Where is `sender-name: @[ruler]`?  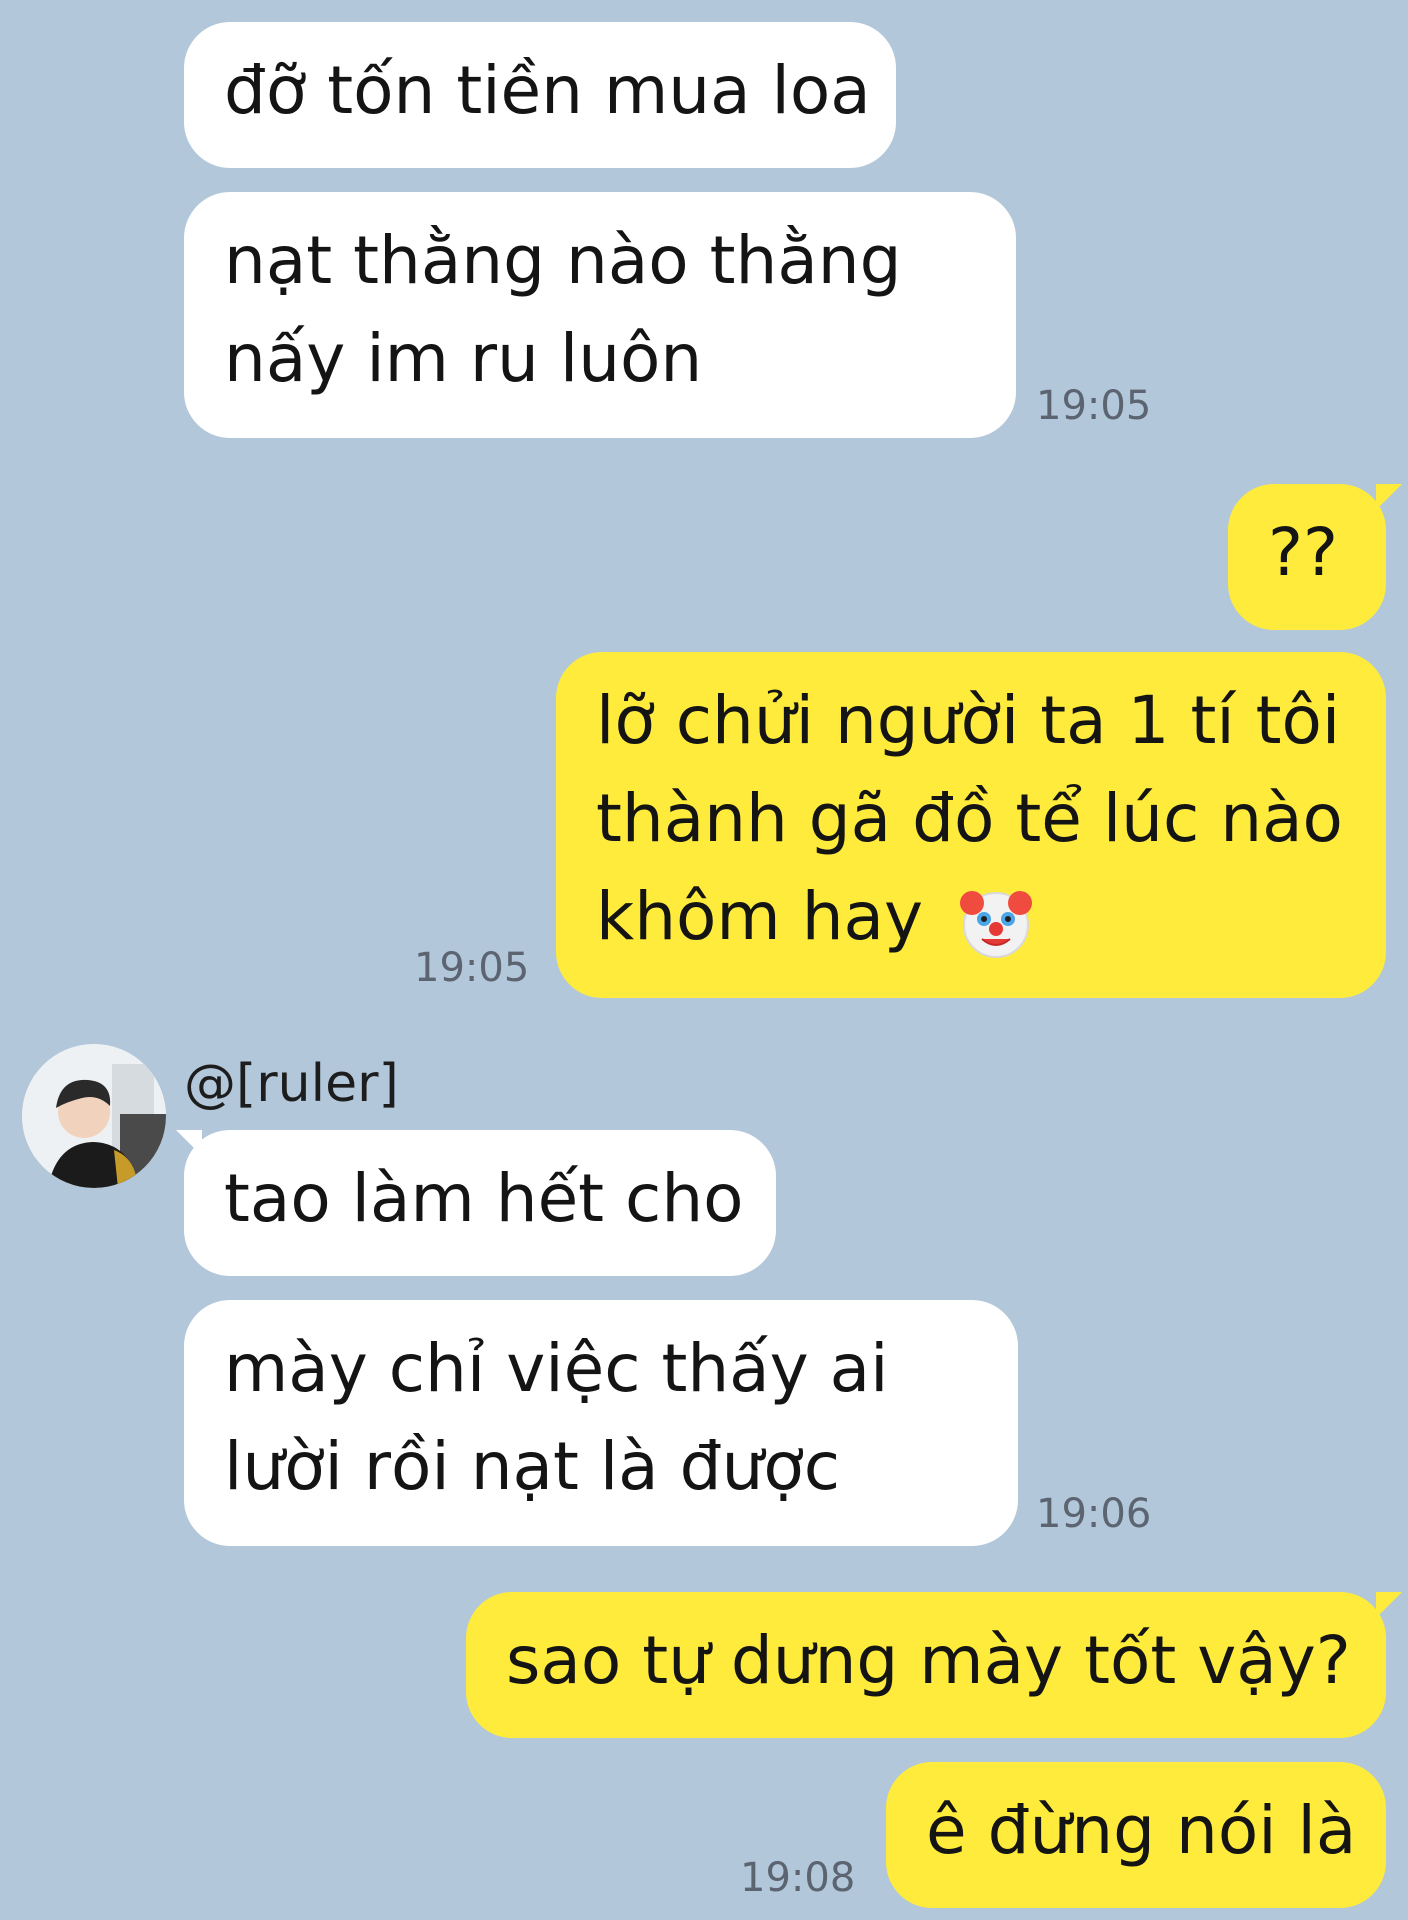 sender-name: @[ruler] is located at coordinates (291, 1084).